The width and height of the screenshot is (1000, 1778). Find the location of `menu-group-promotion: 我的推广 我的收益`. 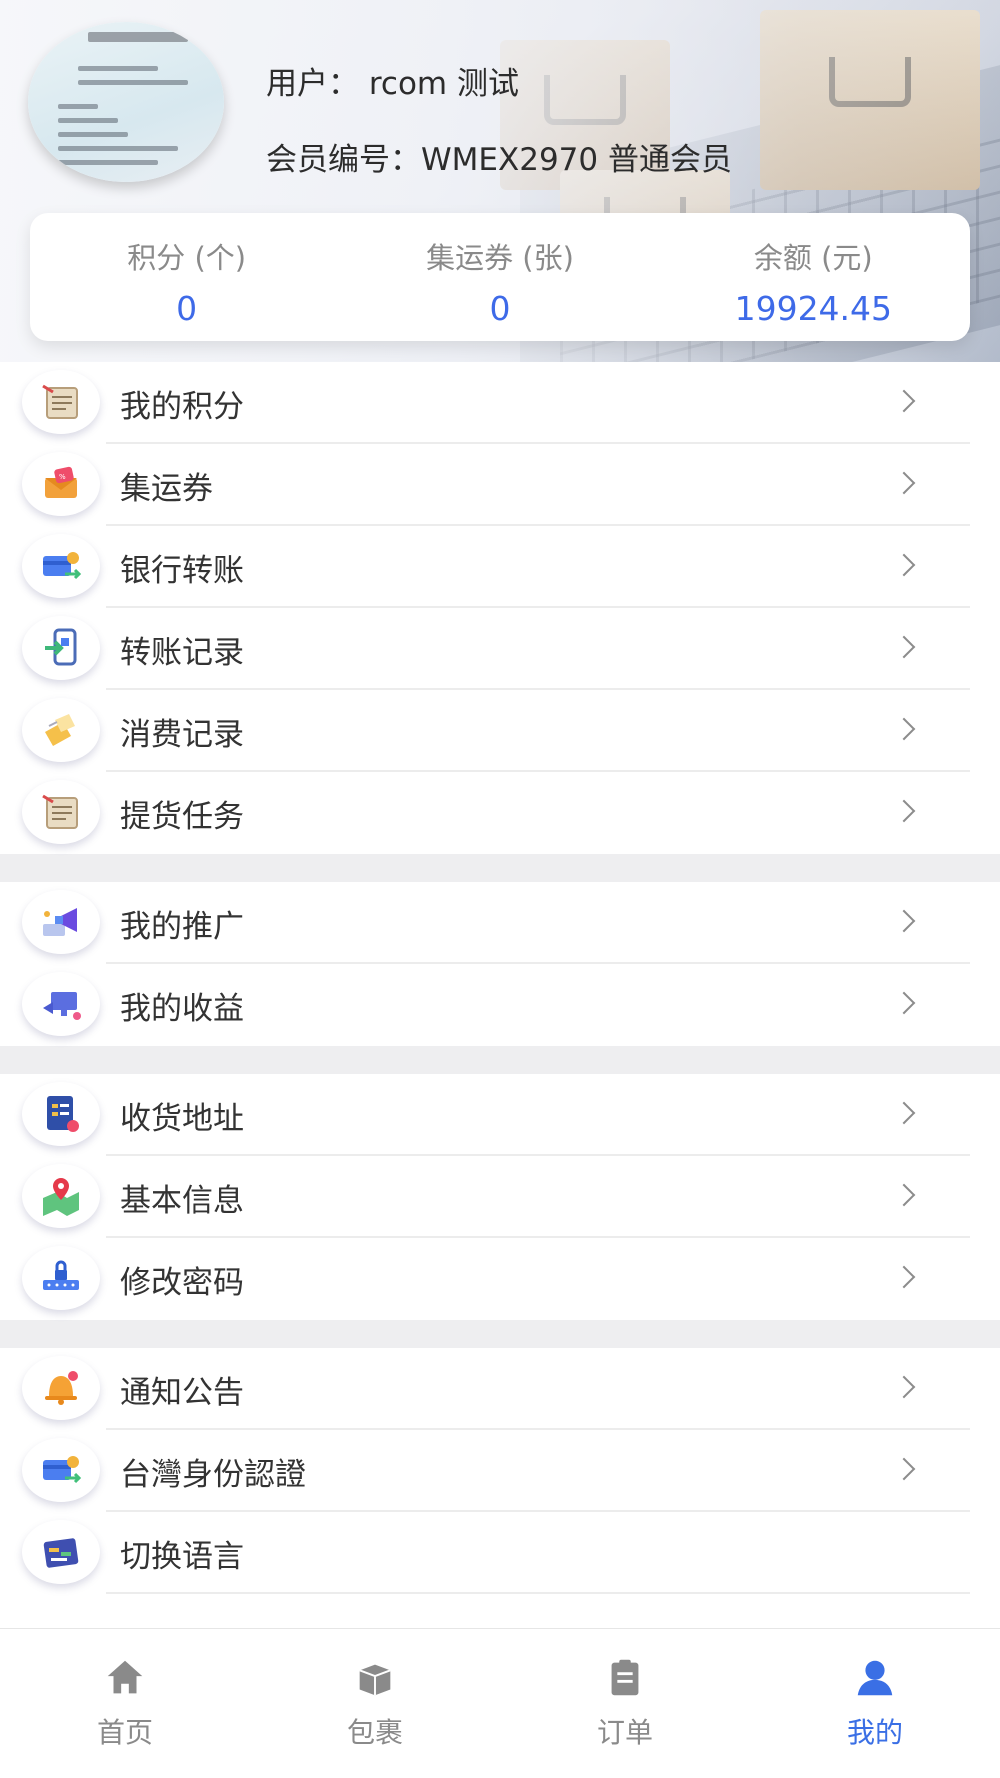

menu-group-promotion: 我的推广 我的收益 is located at coordinates (500, 964).